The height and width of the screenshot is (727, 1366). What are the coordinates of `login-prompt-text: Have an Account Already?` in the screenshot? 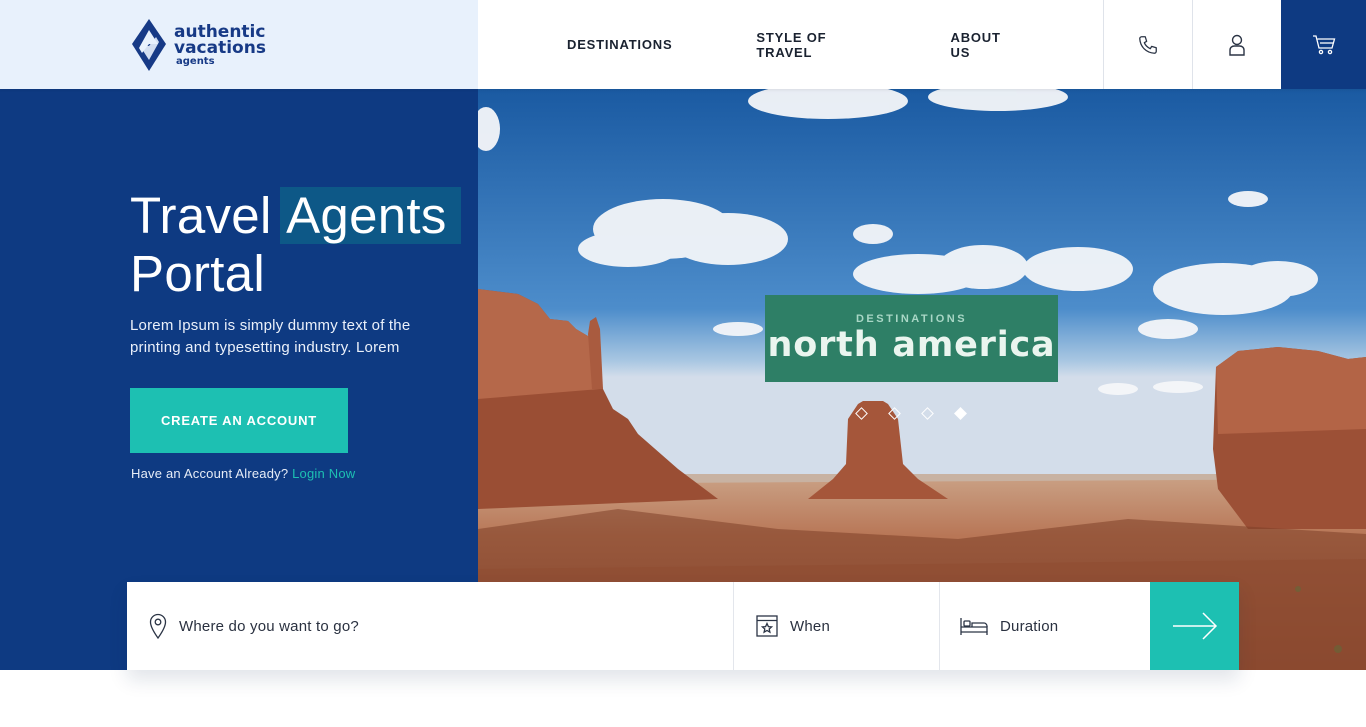 It's located at (210, 473).